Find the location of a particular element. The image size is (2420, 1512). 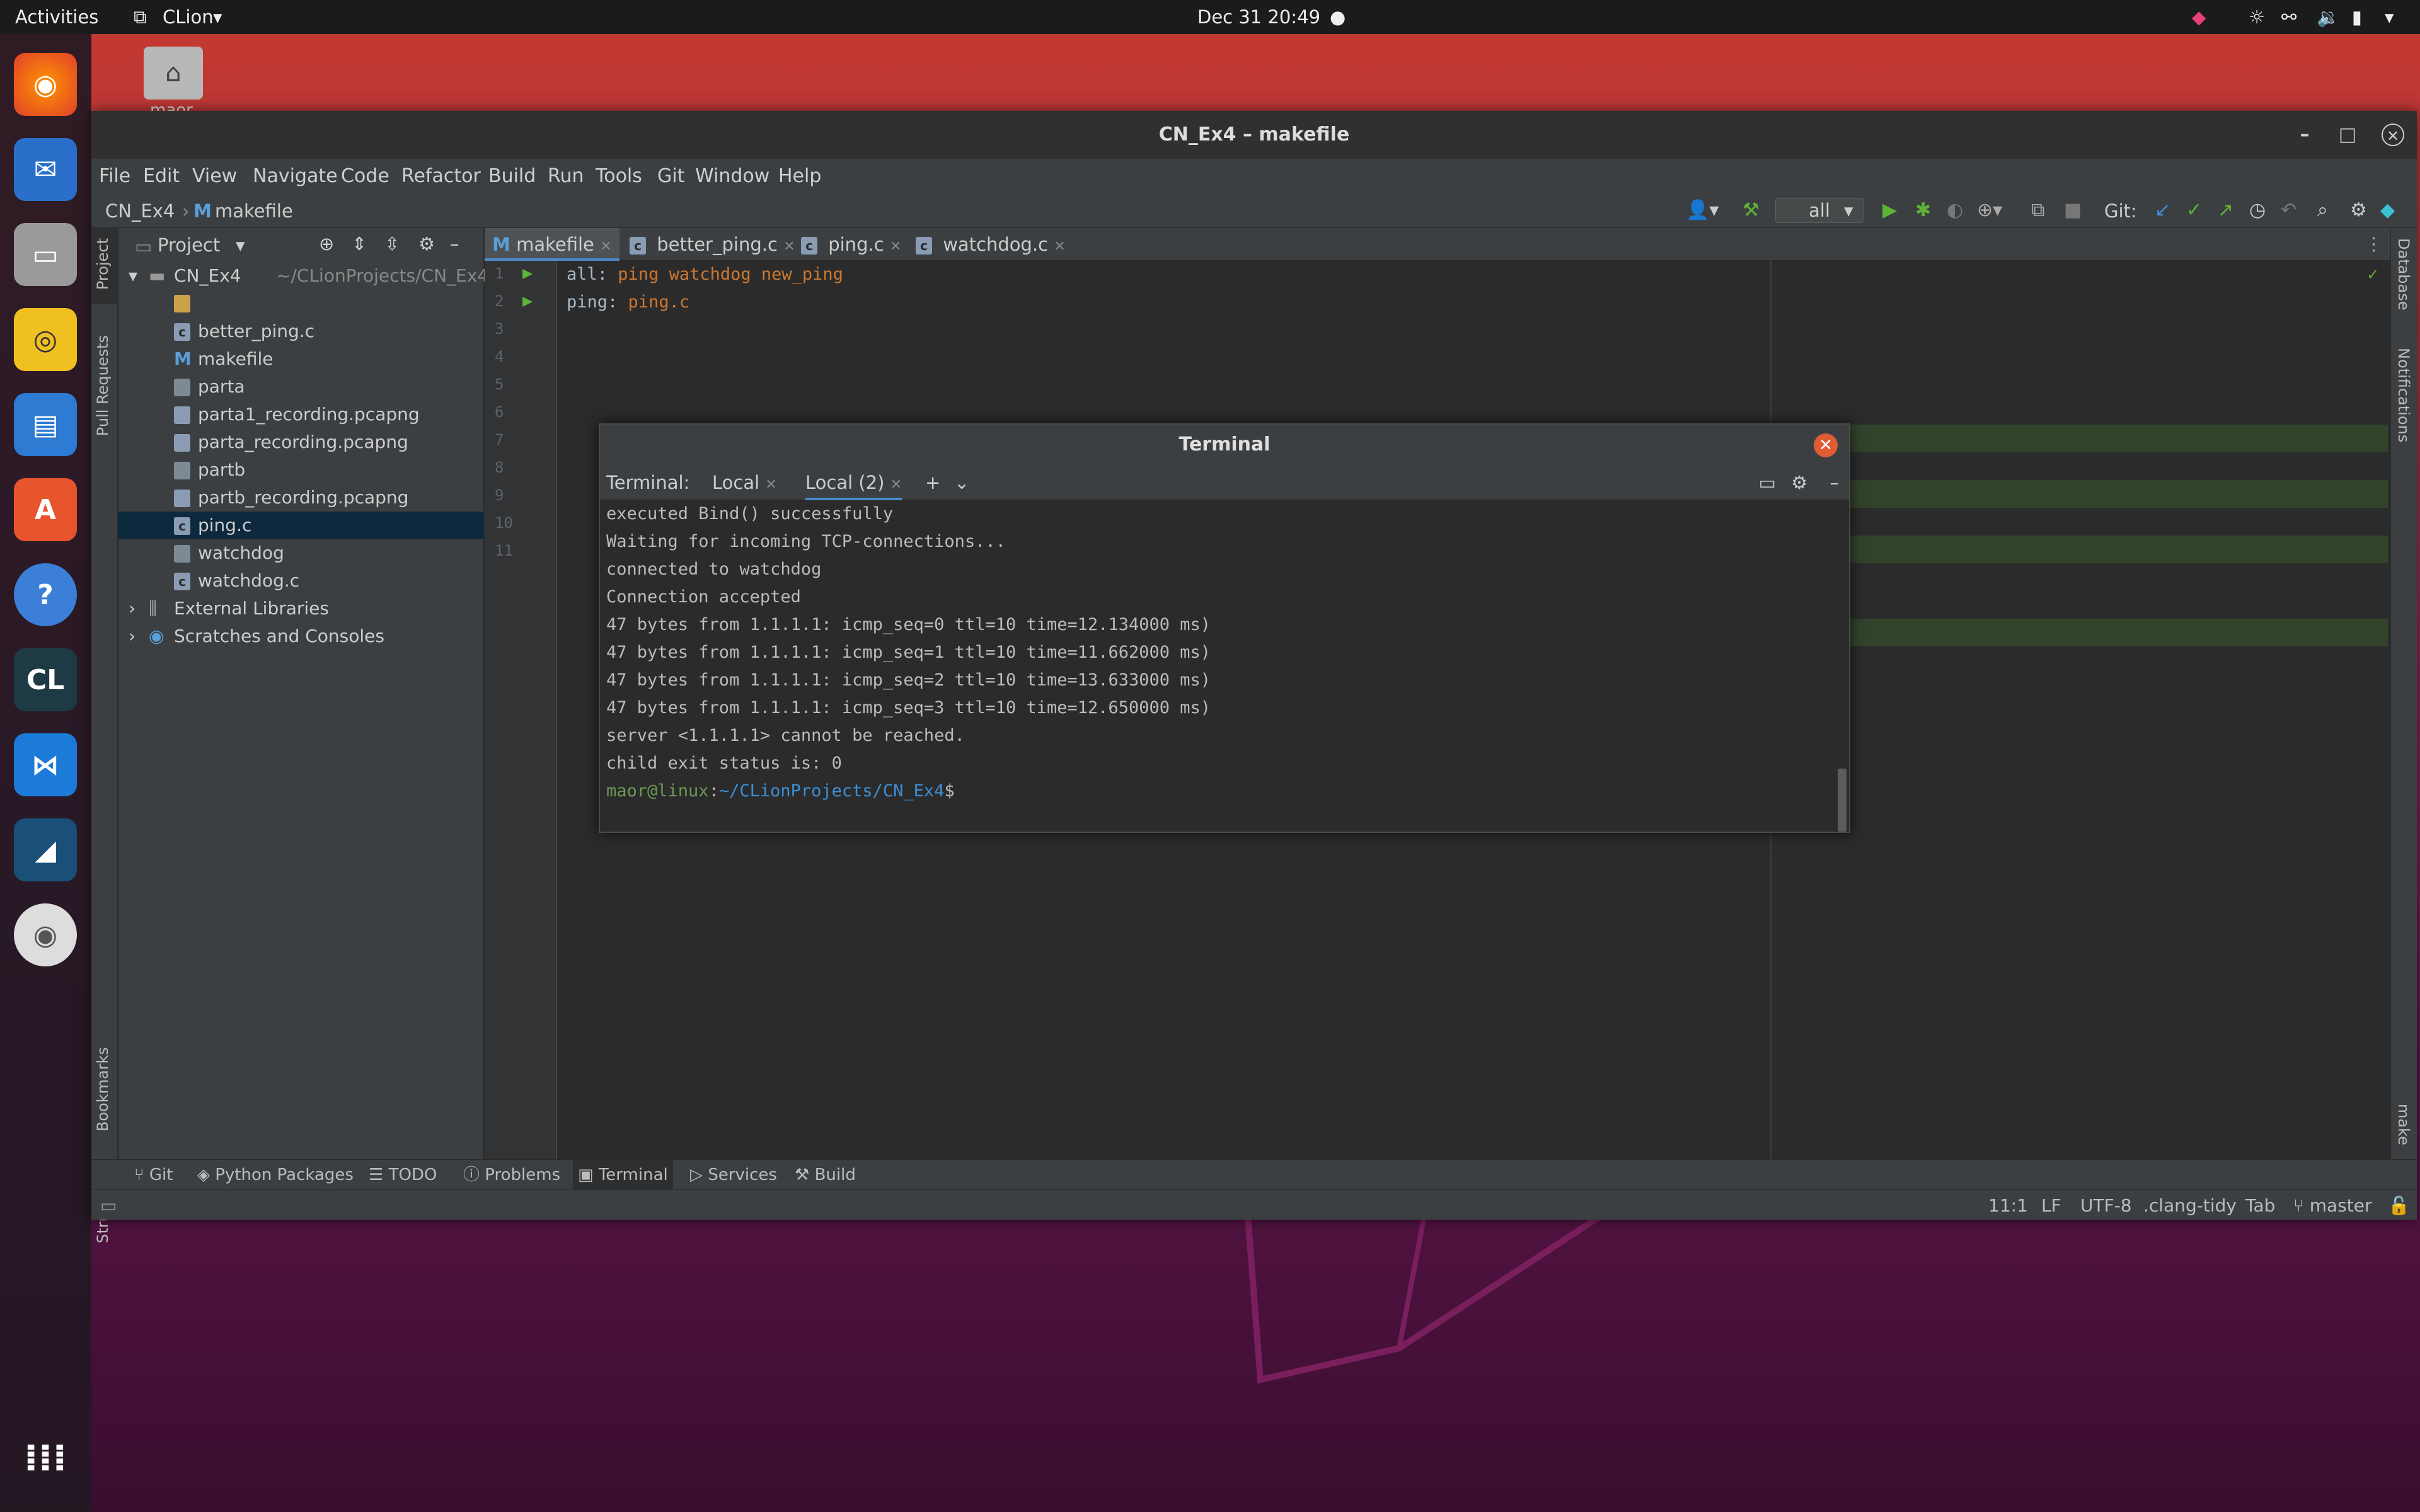

firefox-icon: ◉ is located at coordinates (46, 84).